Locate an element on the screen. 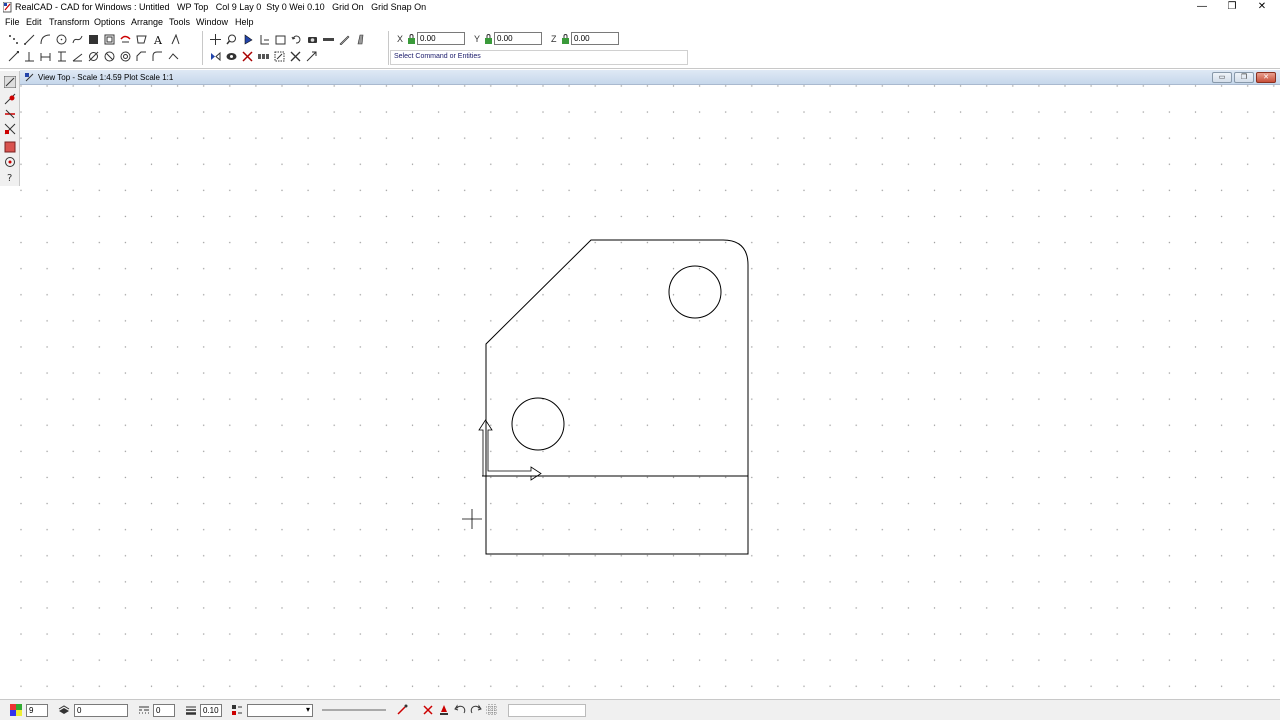 Image resolution: width=1280 pixels, height=720 pixels. minimize-button: — is located at coordinates (1202, 7).